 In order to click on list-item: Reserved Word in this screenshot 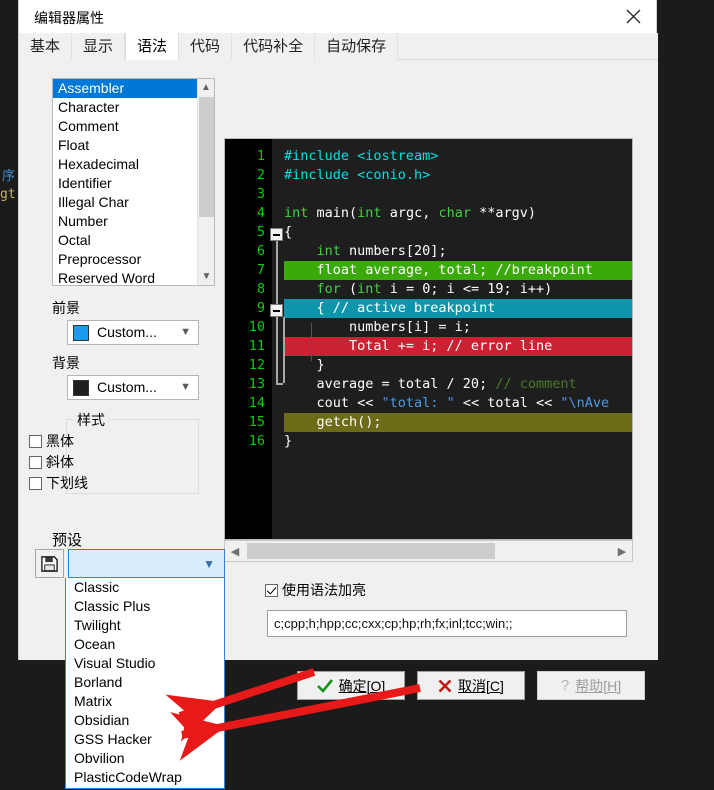, I will do `click(125, 277)`.